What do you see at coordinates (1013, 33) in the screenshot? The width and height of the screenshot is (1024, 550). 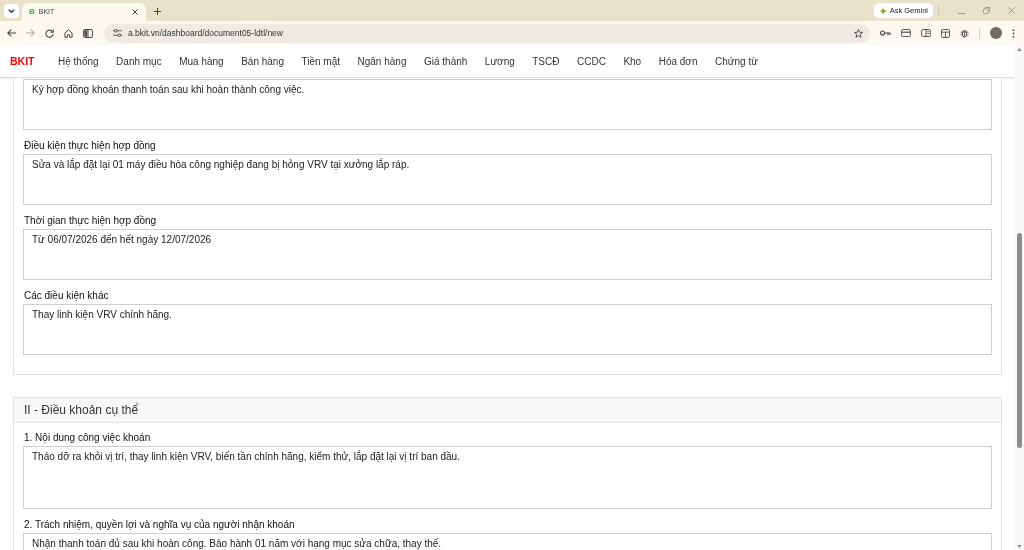 I see `more-icon` at bounding box center [1013, 33].